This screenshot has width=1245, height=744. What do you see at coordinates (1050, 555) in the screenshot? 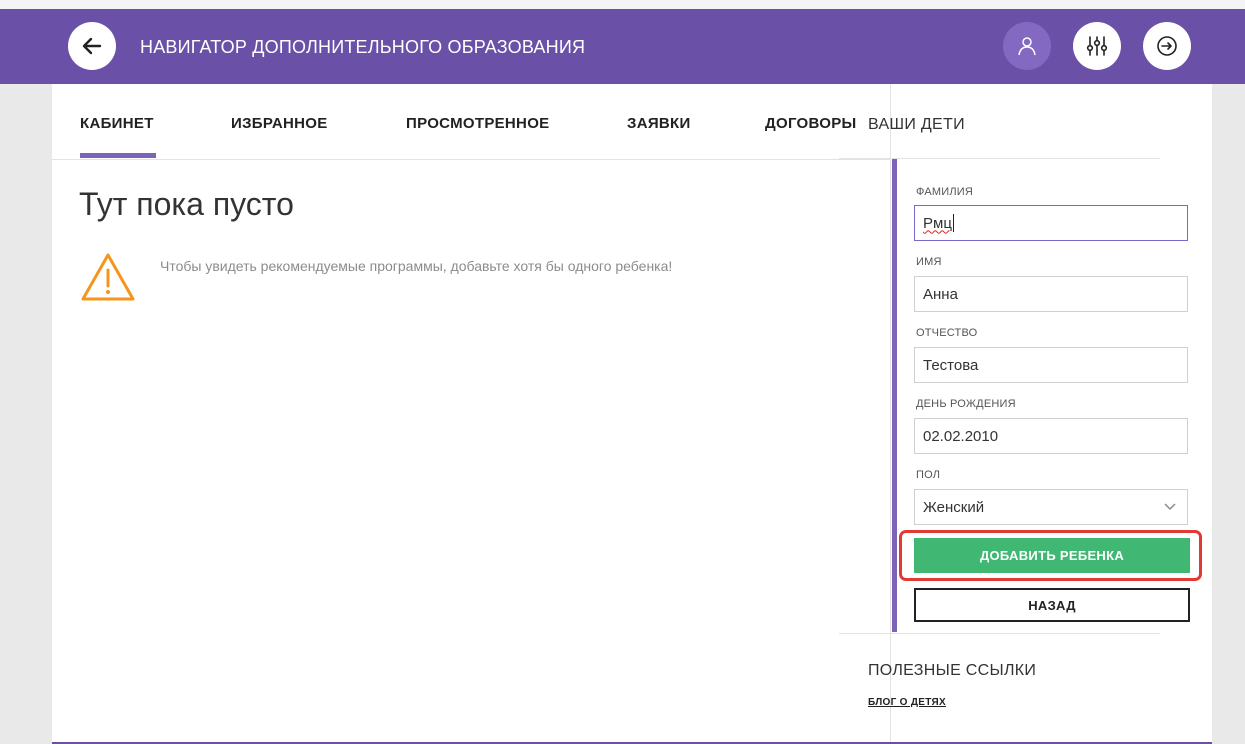
I see `highlight-frame` at bounding box center [1050, 555].